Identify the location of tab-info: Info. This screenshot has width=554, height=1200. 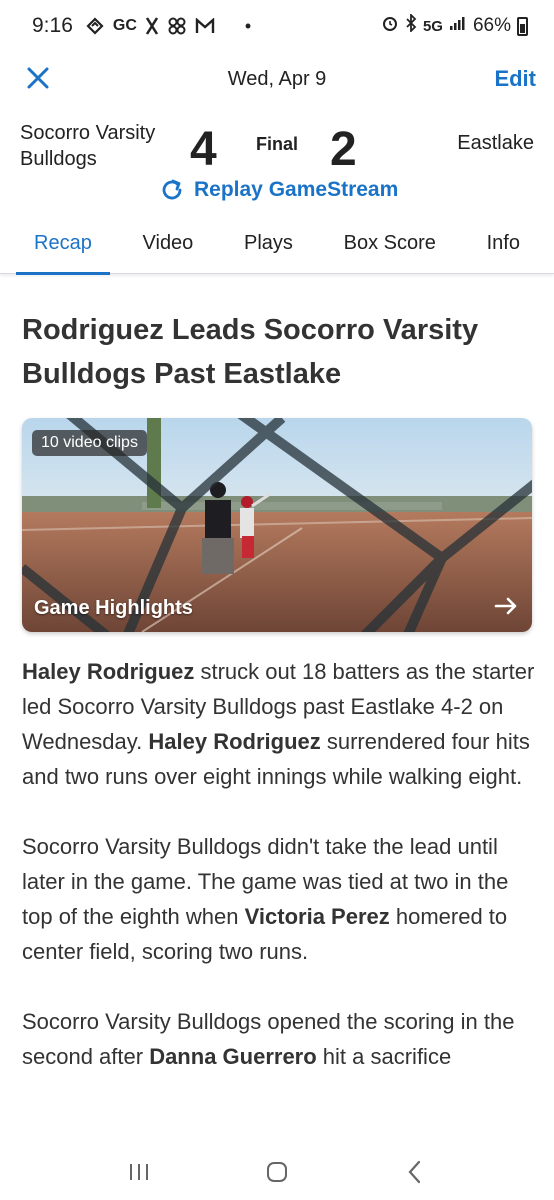
(503, 248).